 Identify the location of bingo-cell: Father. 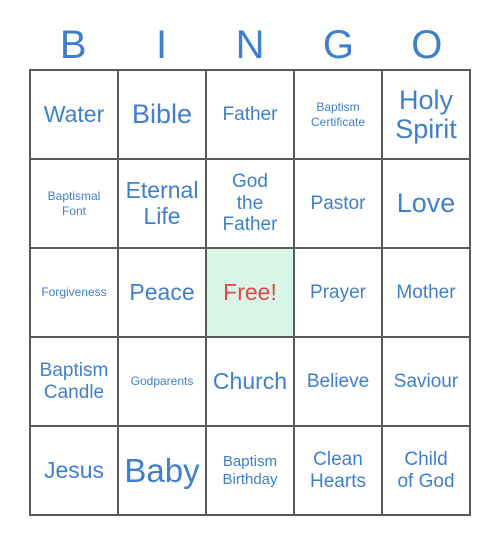
(251, 115).